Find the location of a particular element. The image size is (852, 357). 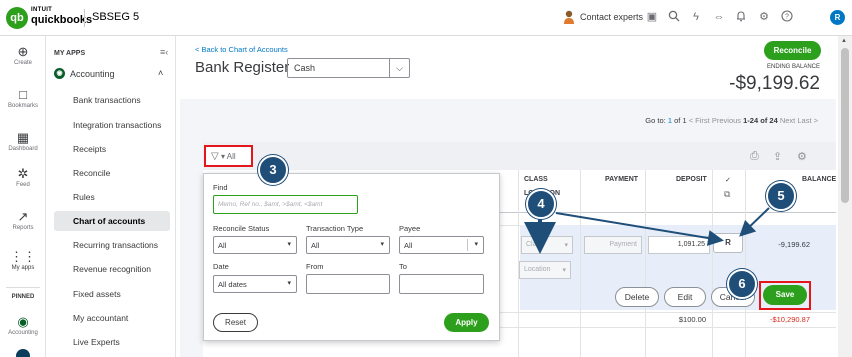

step-marker-6: 6 is located at coordinates (742, 284).